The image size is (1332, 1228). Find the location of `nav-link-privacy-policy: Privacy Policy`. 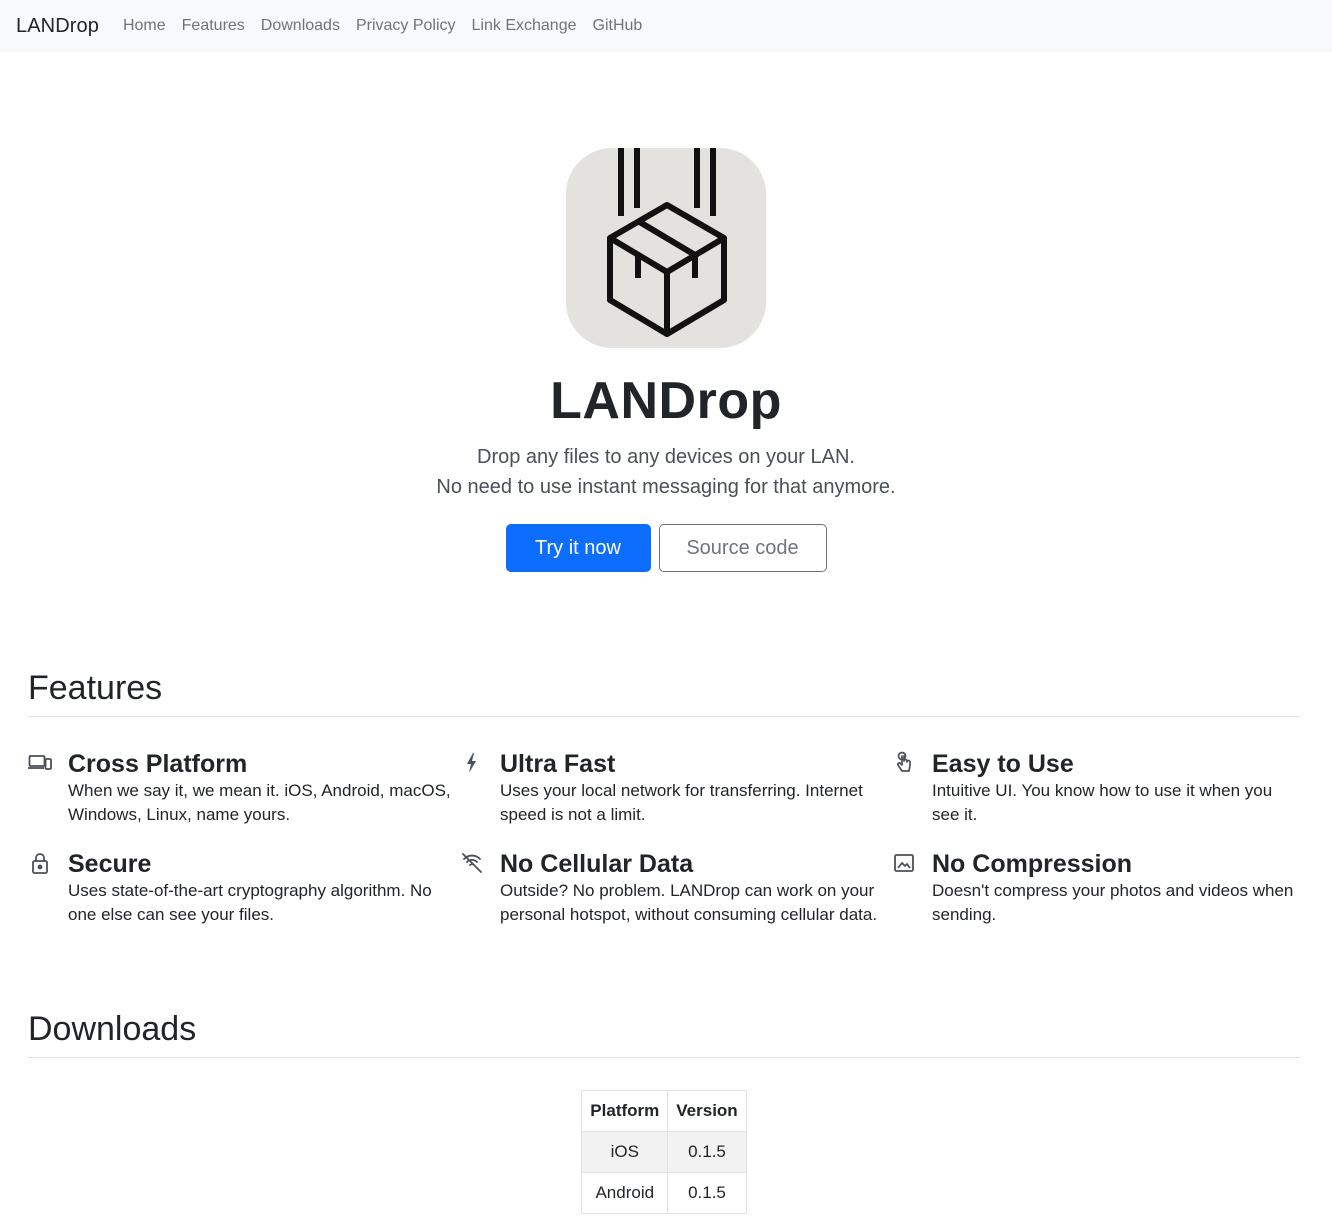

nav-link-privacy-policy: Privacy Policy is located at coordinates (406, 26).